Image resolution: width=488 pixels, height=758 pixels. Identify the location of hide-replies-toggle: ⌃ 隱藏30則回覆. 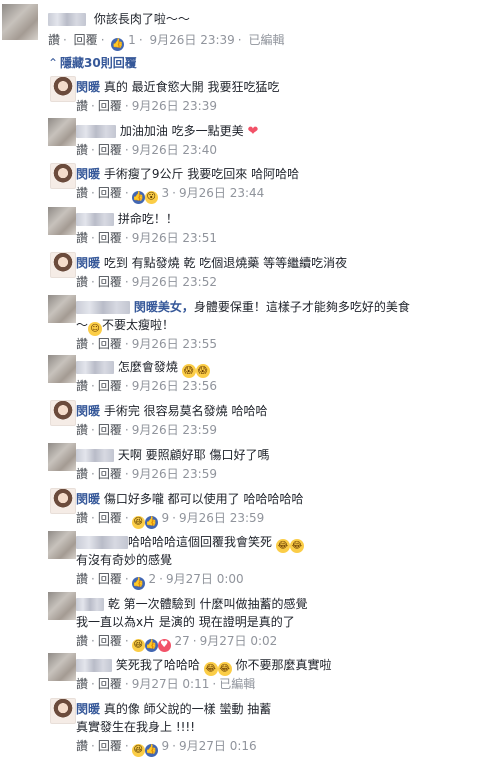
(92, 62).